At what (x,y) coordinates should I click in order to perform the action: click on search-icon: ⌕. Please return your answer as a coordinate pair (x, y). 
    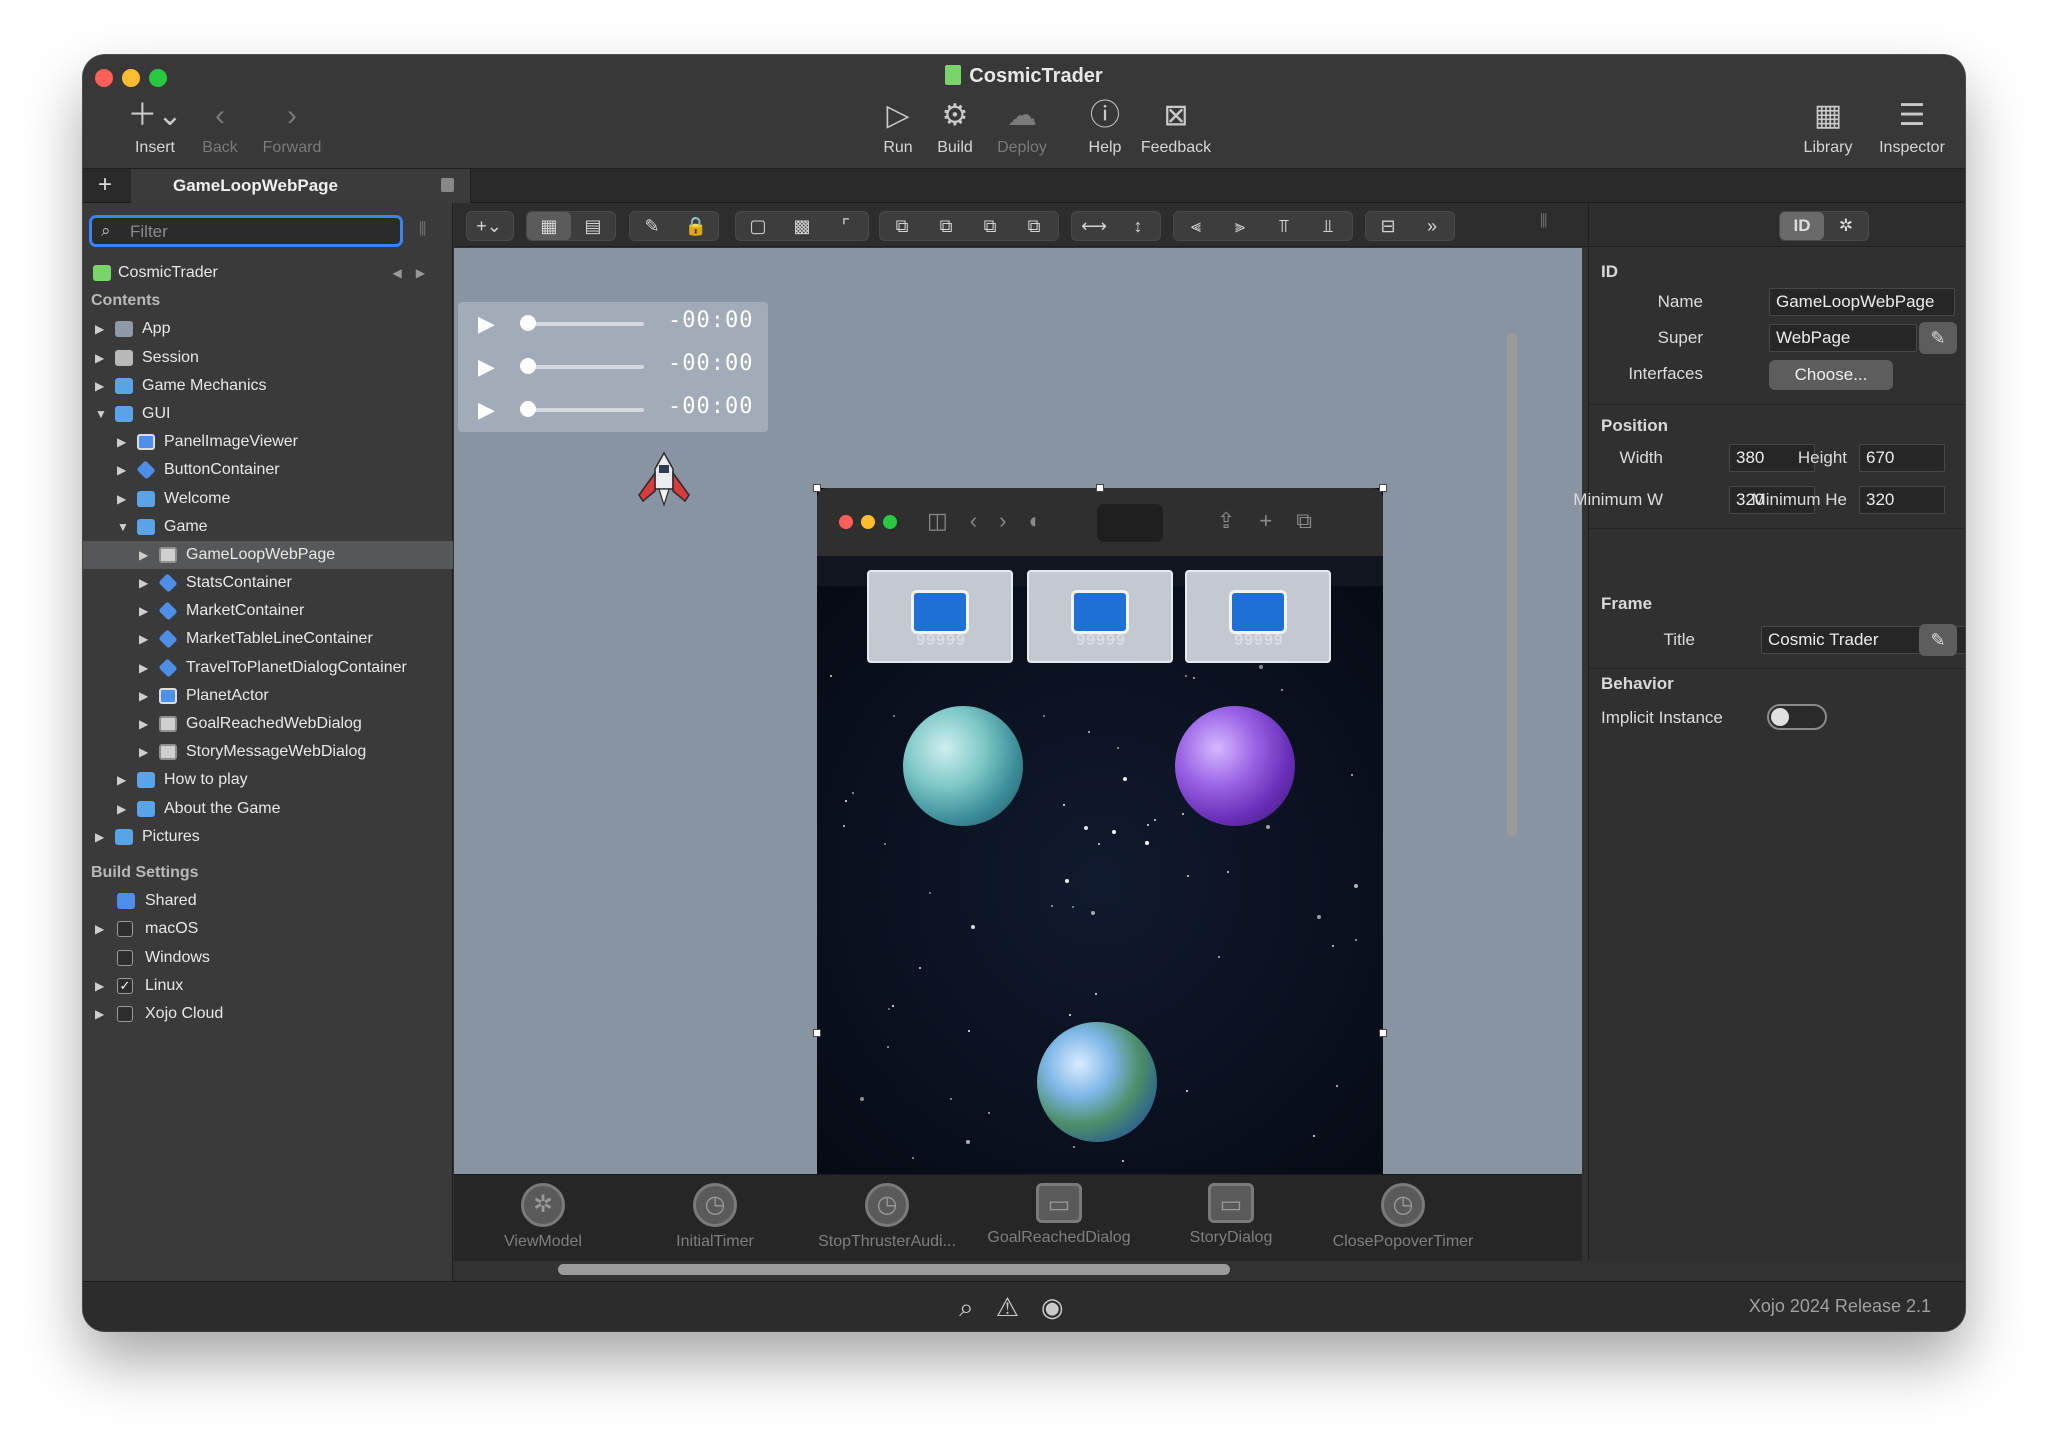
    Looking at the image, I should click on (977, 1307).